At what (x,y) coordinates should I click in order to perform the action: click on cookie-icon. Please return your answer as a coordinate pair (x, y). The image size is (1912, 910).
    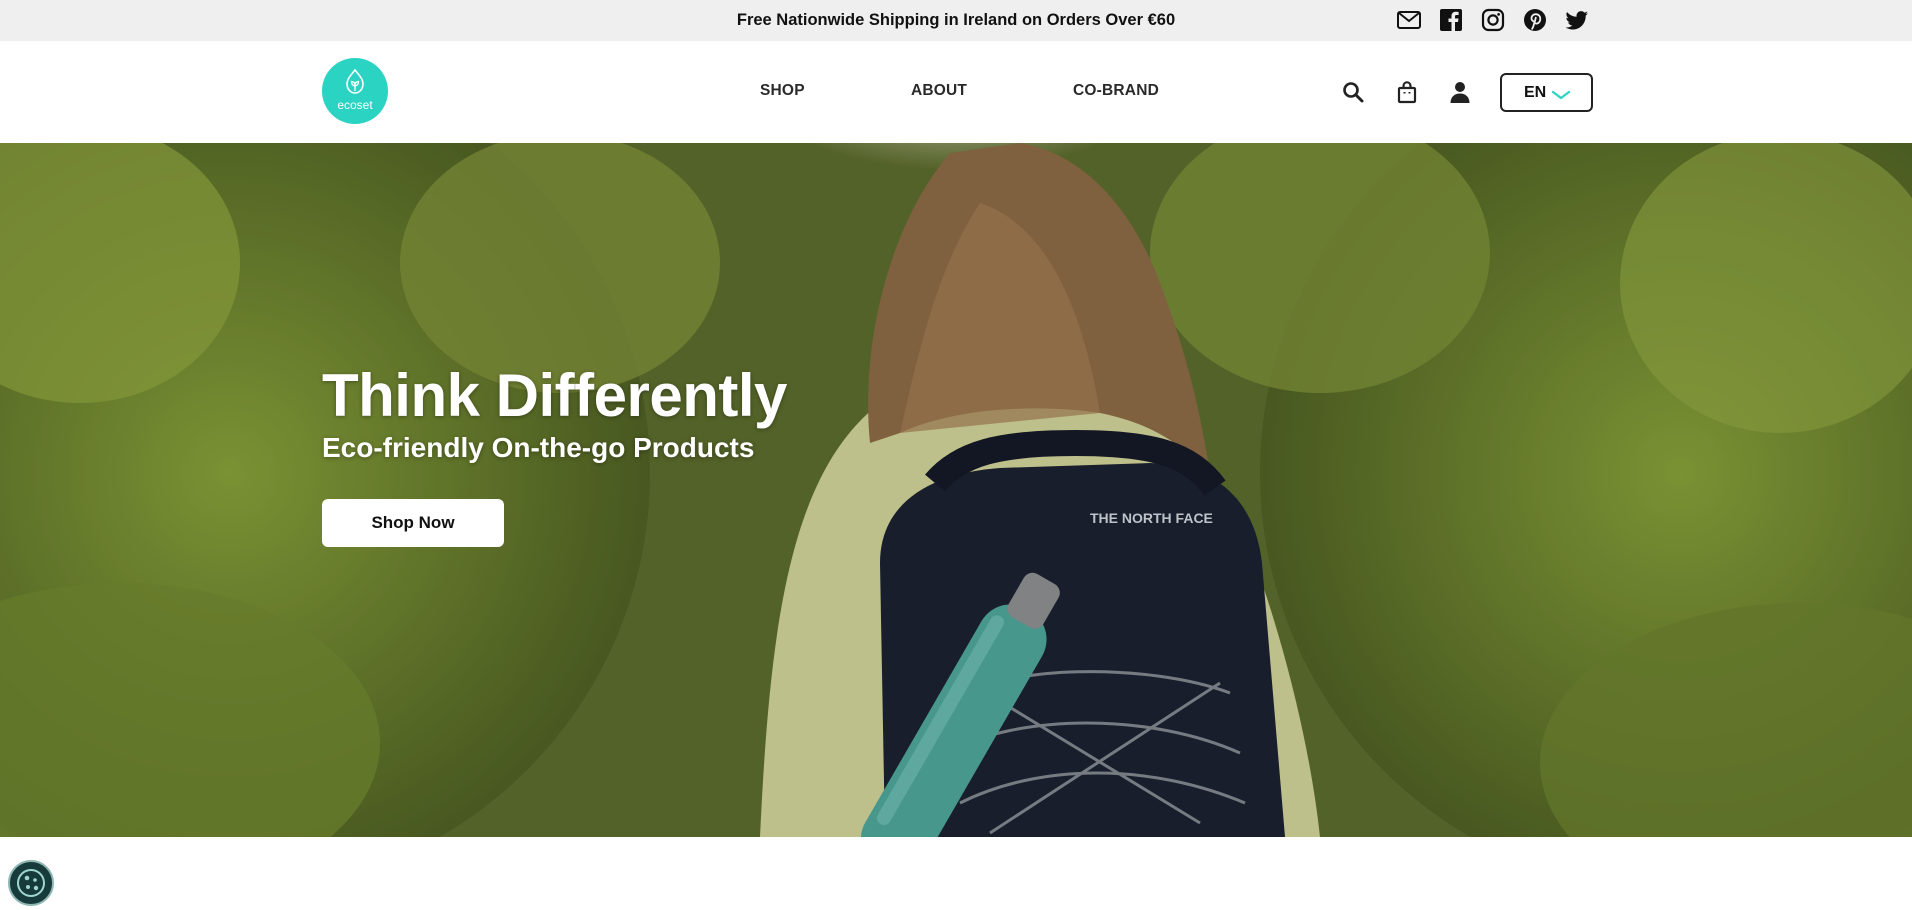
    Looking at the image, I should click on (31, 883).